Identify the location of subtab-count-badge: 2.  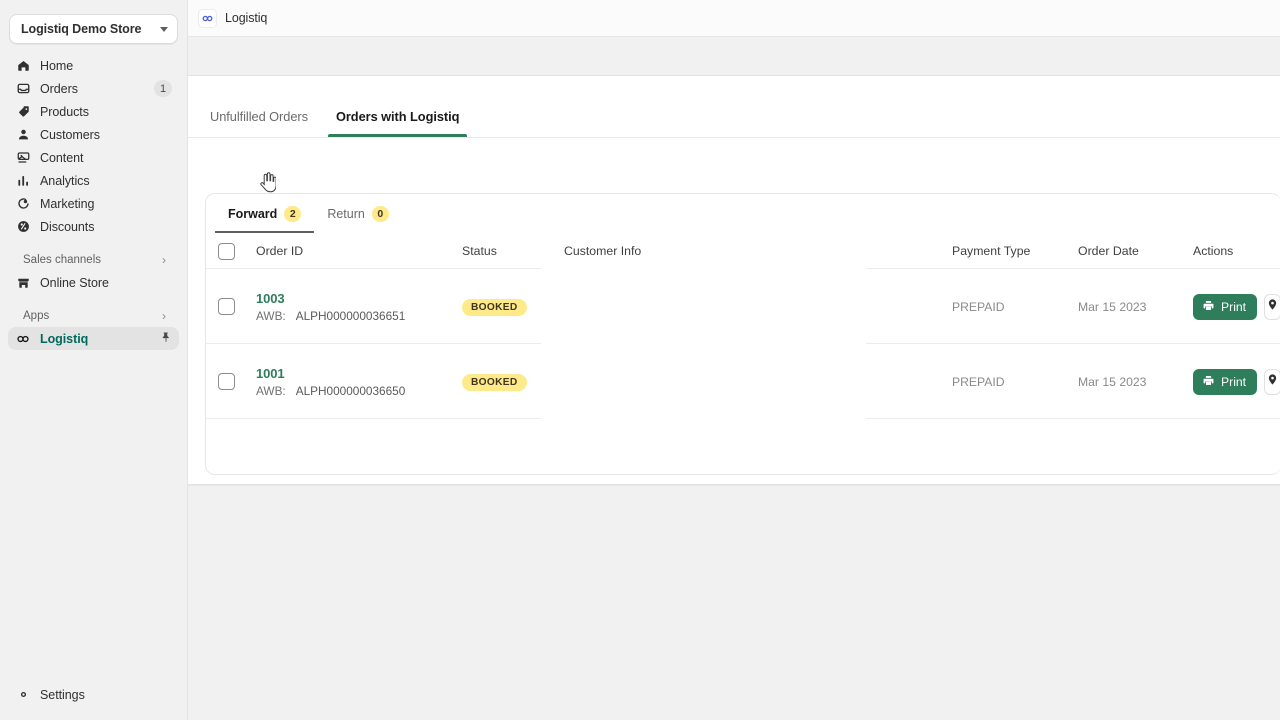
(293, 214).